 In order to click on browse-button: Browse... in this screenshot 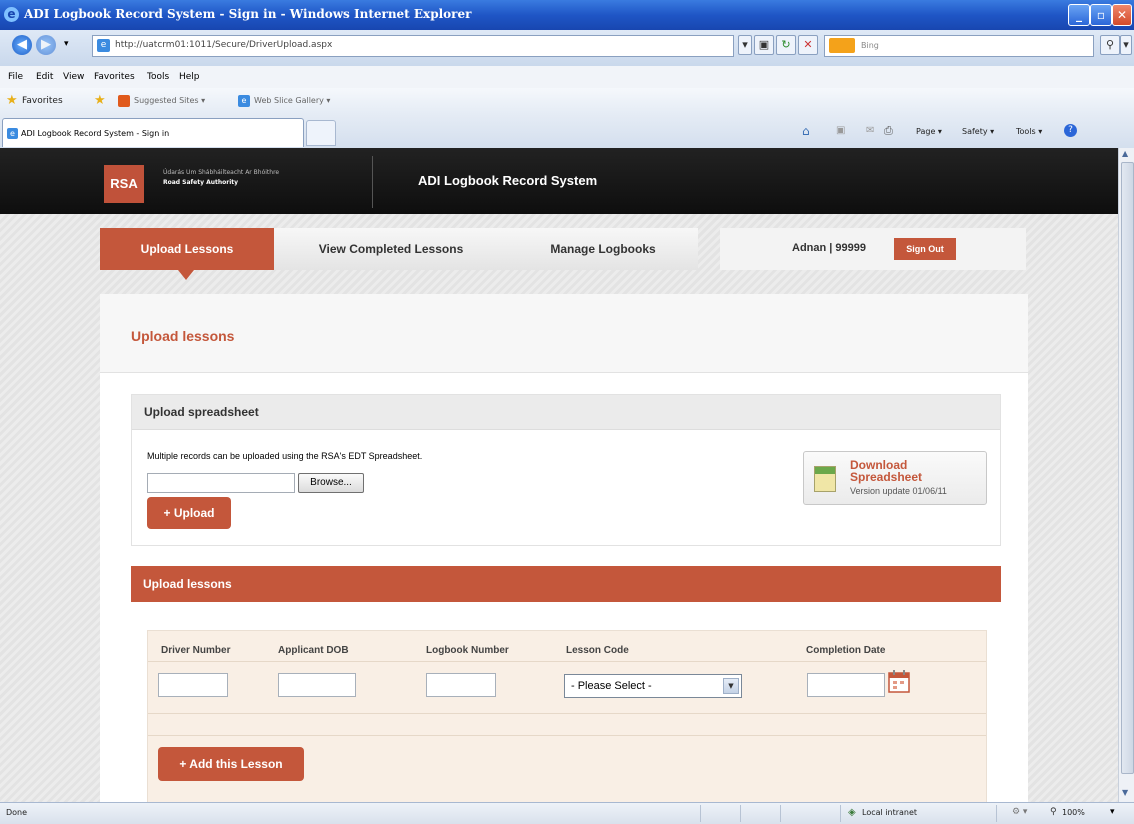, I will do `click(331, 483)`.